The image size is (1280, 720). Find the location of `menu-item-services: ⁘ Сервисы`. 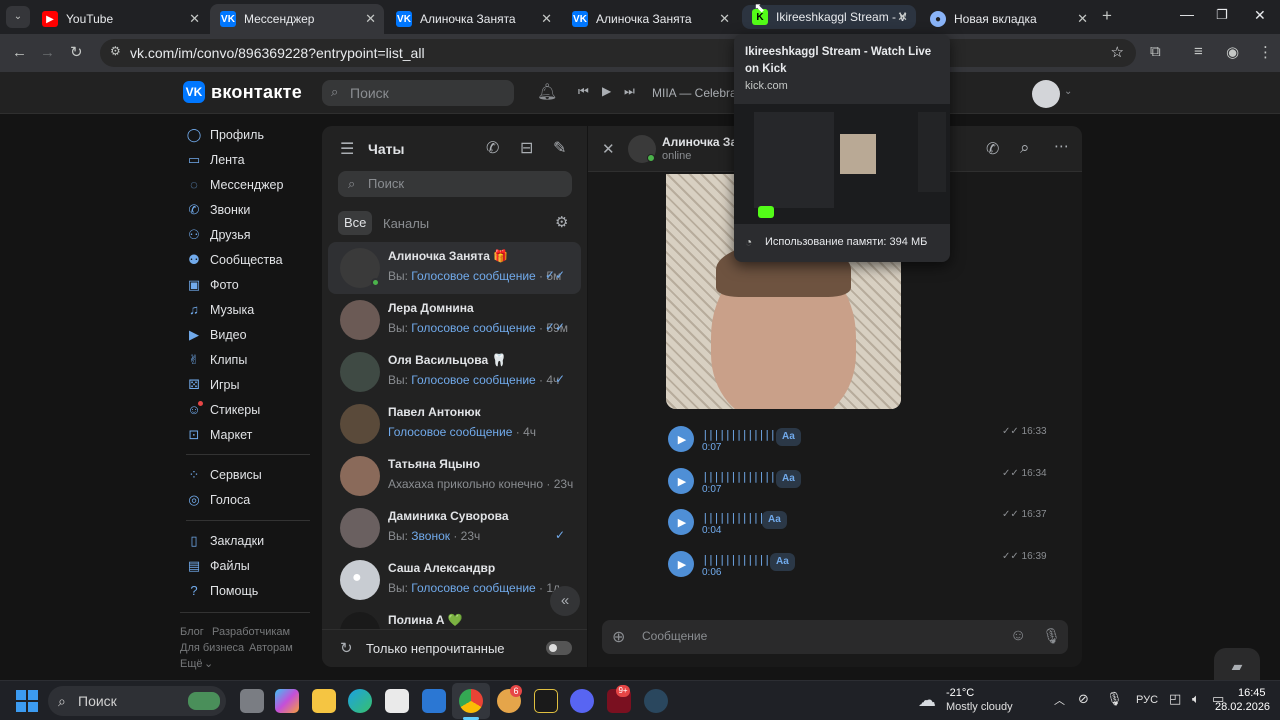

menu-item-services: ⁘ Сервисы is located at coordinates (224, 475).